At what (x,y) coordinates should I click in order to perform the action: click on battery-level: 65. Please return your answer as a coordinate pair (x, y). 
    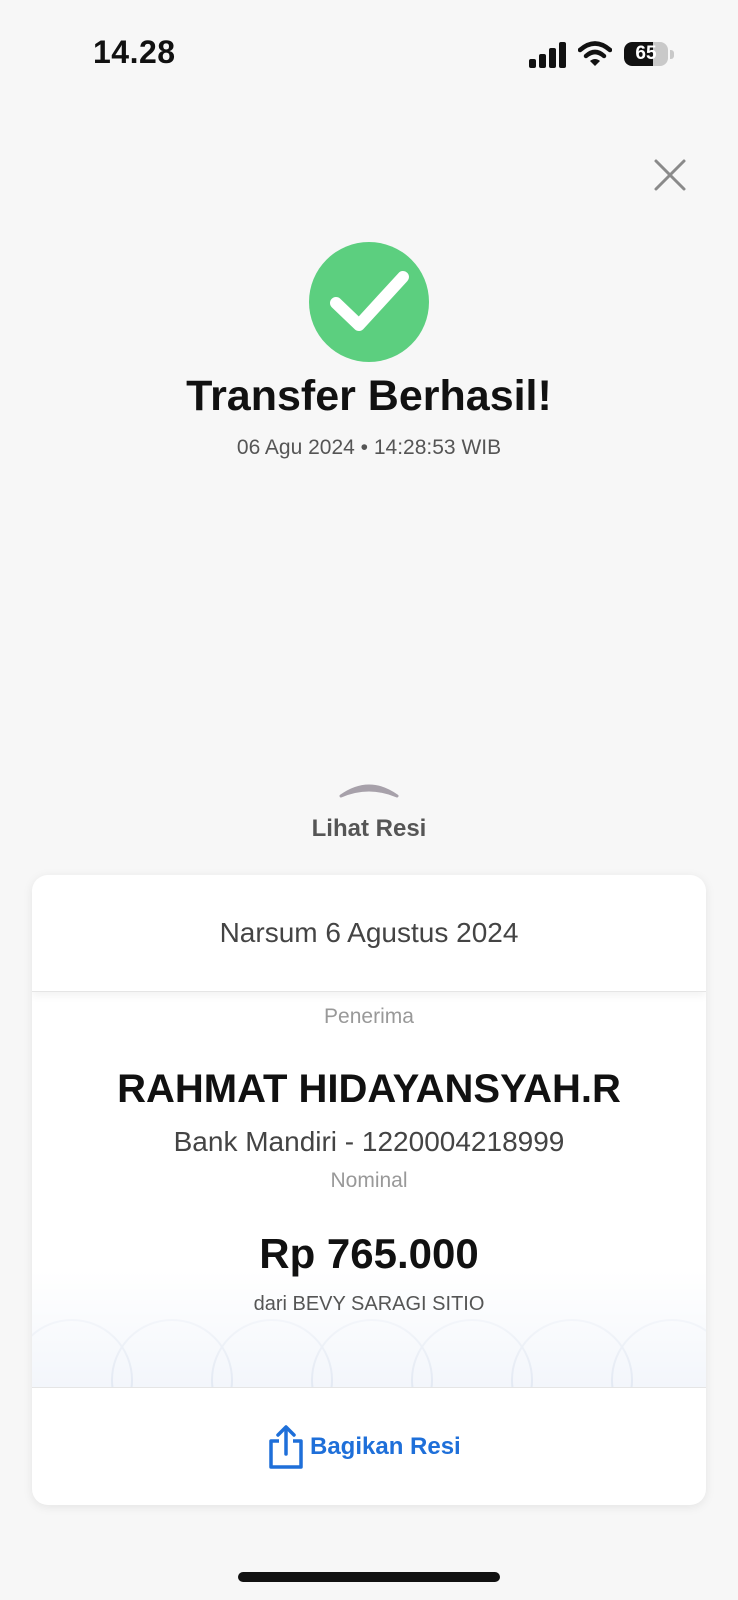
    Looking at the image, I should click on (646, 53).